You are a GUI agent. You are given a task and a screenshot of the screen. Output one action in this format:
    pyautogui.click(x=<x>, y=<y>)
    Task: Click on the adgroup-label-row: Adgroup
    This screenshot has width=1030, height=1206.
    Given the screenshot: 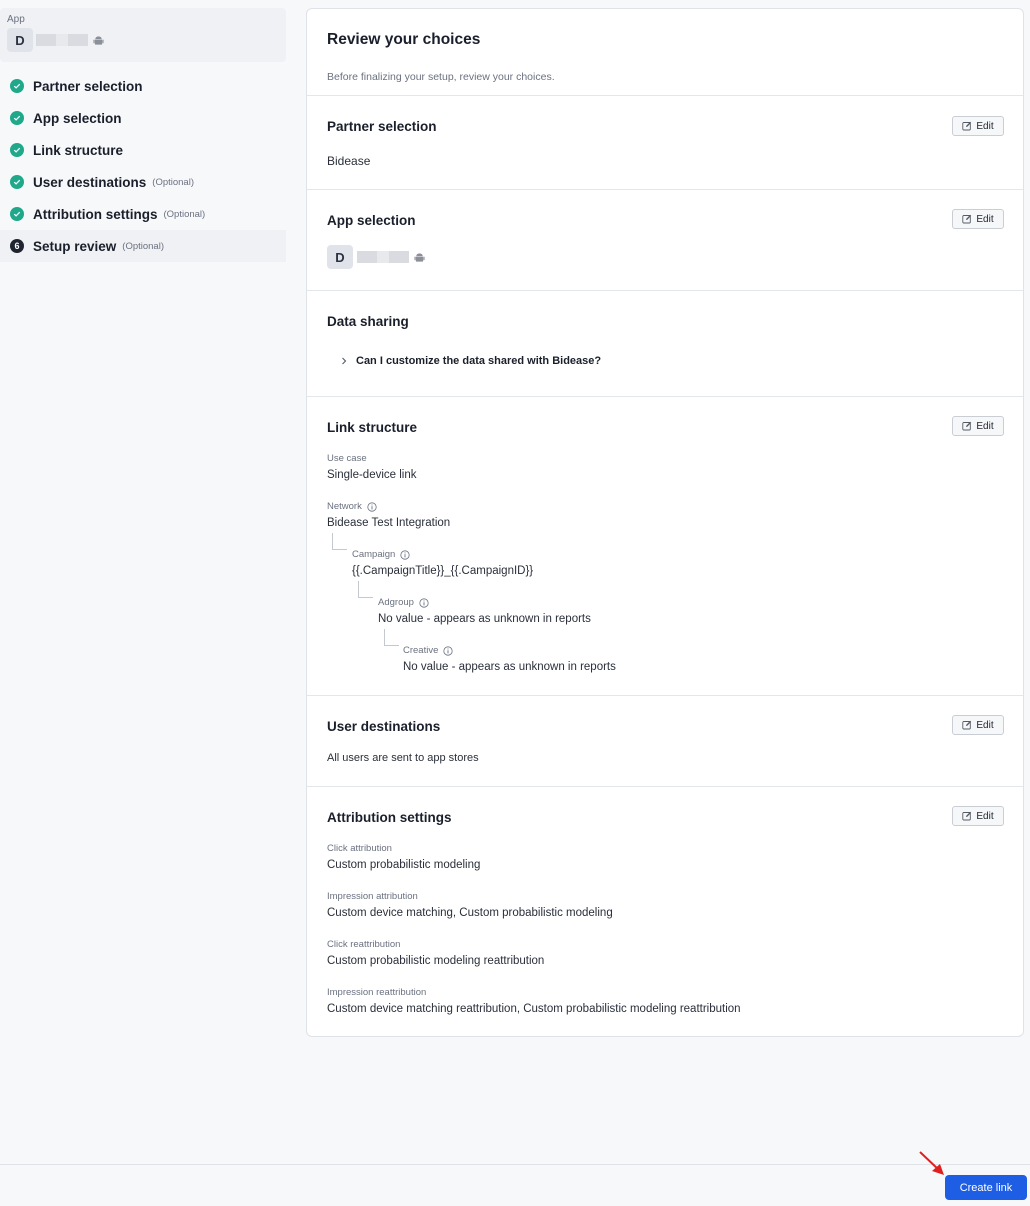 What is the action you would take?
    pyautogui.click(x=403, y=602)
    